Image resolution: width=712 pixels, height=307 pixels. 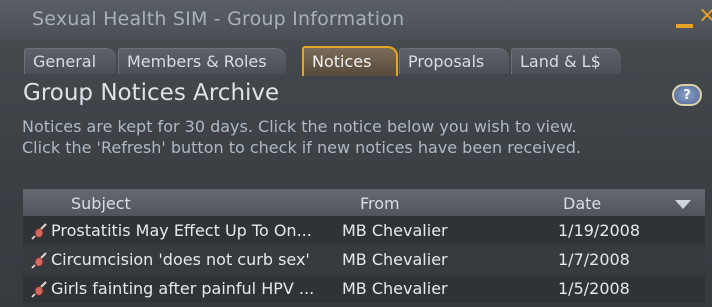 I want to click on column-header-date: Date, so click(x=582, y=203).